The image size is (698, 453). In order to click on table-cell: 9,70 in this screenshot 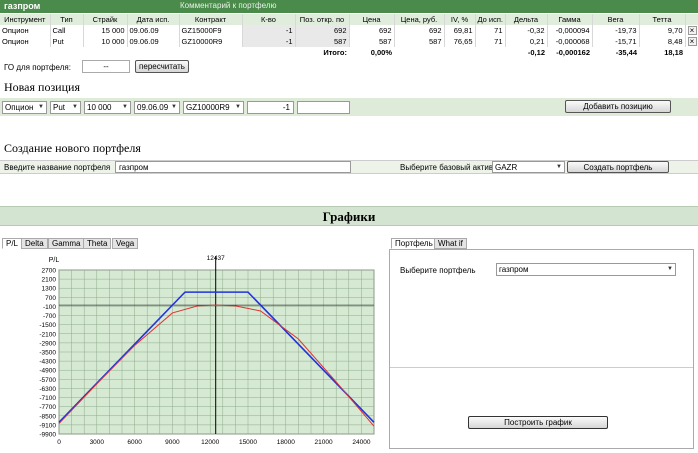, I will do `click(662, 30)`.